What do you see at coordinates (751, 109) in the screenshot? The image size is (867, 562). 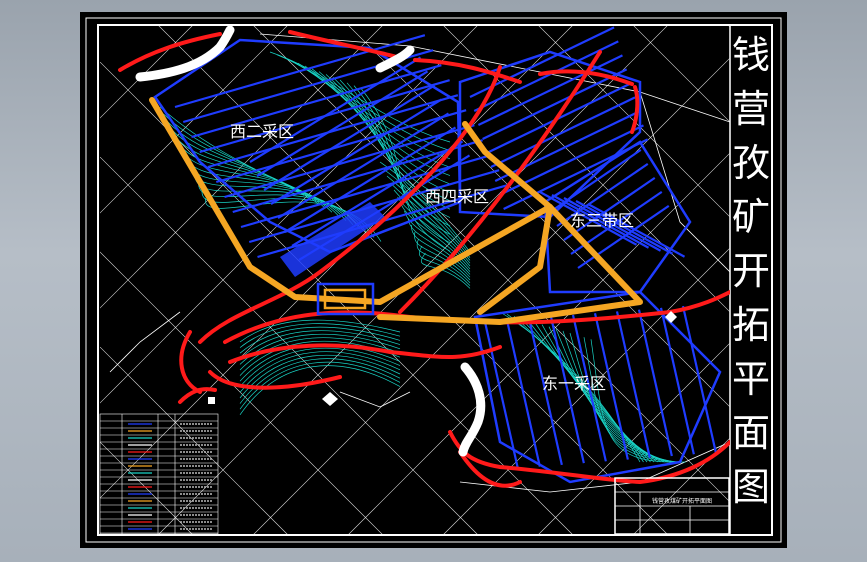 I see `title-char: 营` at bounding box center [751, 109].